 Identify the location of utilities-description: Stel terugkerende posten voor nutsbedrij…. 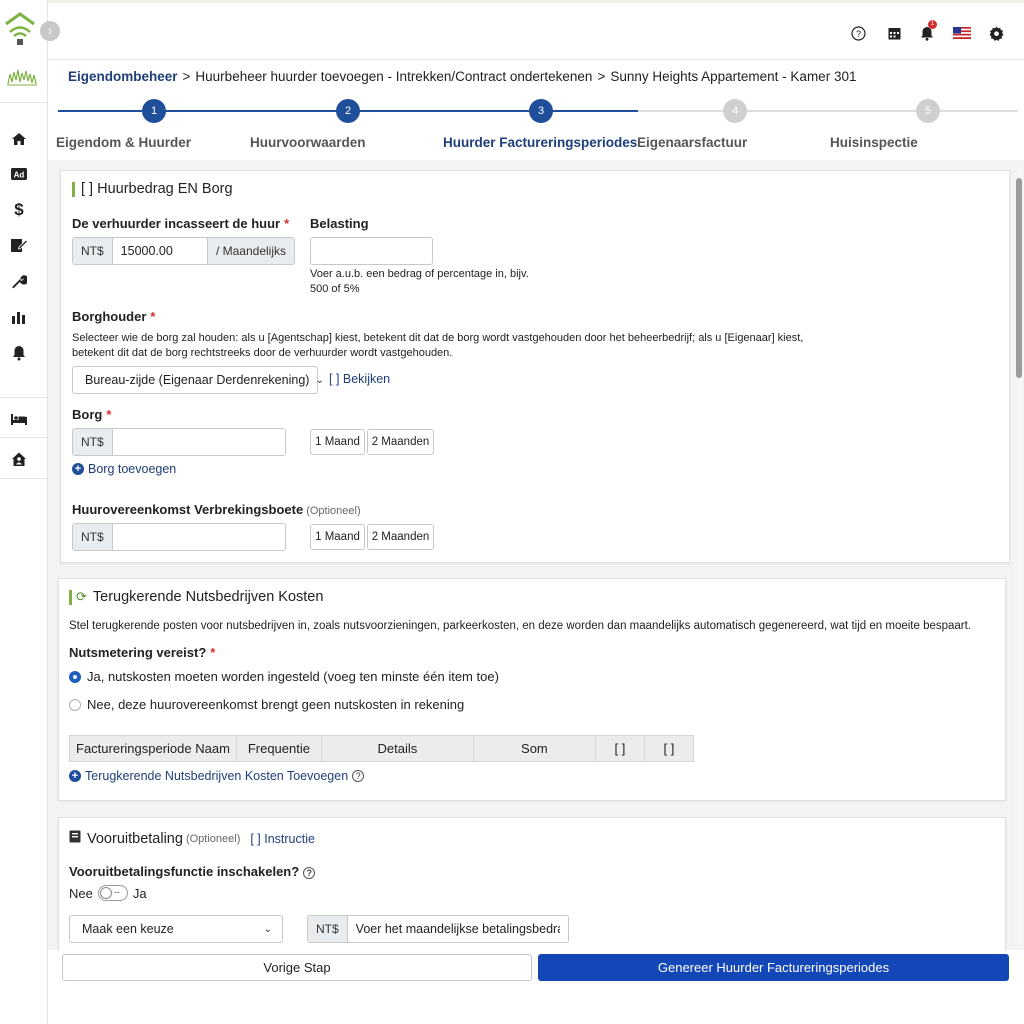
(520, 626).